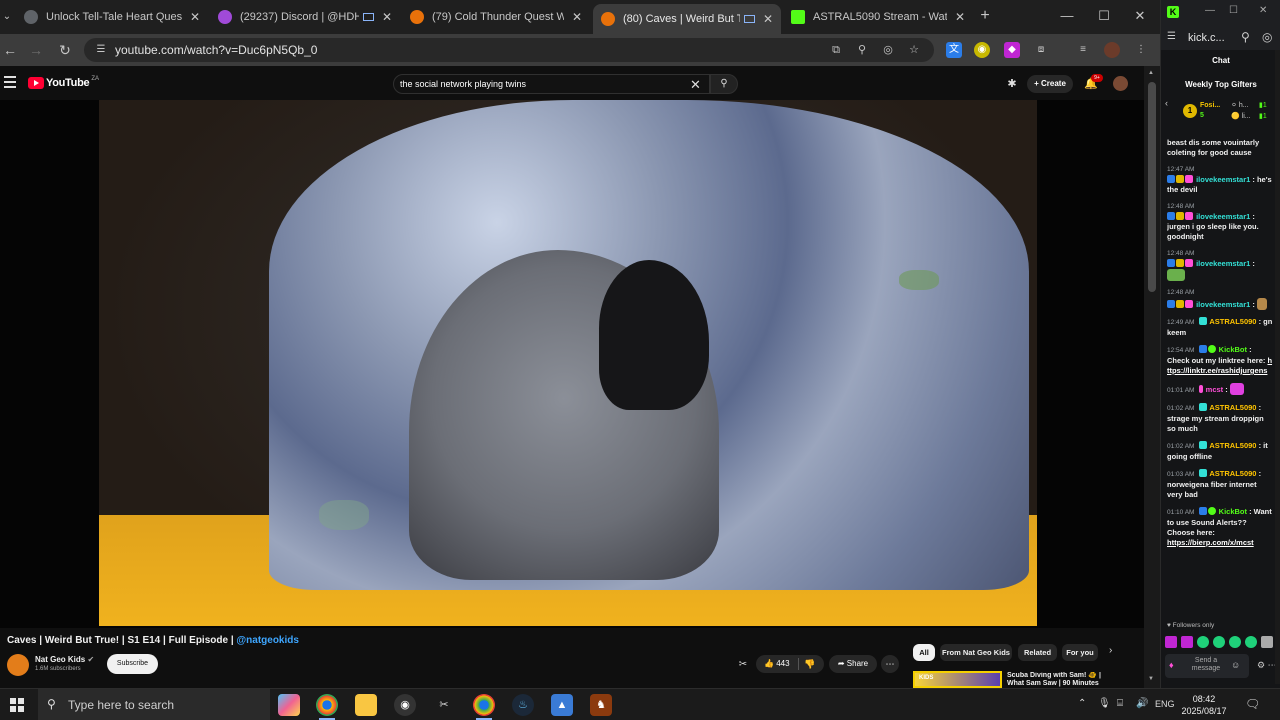  Describe the element at coordinates (1142, 703) in the screenshot. I see `volume-icon: 🔊` at that location.